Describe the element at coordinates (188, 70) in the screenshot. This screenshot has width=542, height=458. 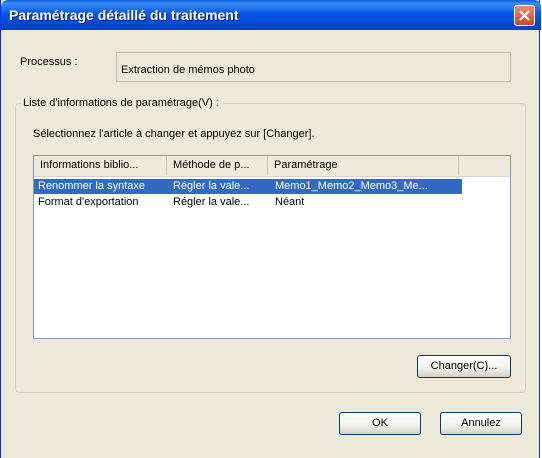
I see `process-value: Extraction de mémos photo` at that location.